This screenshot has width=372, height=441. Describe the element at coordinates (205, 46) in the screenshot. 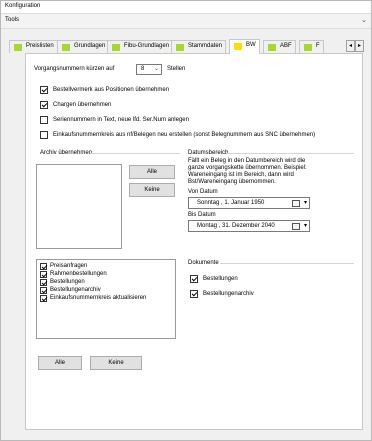

I see `tab-label: Stammdaten` at that location.